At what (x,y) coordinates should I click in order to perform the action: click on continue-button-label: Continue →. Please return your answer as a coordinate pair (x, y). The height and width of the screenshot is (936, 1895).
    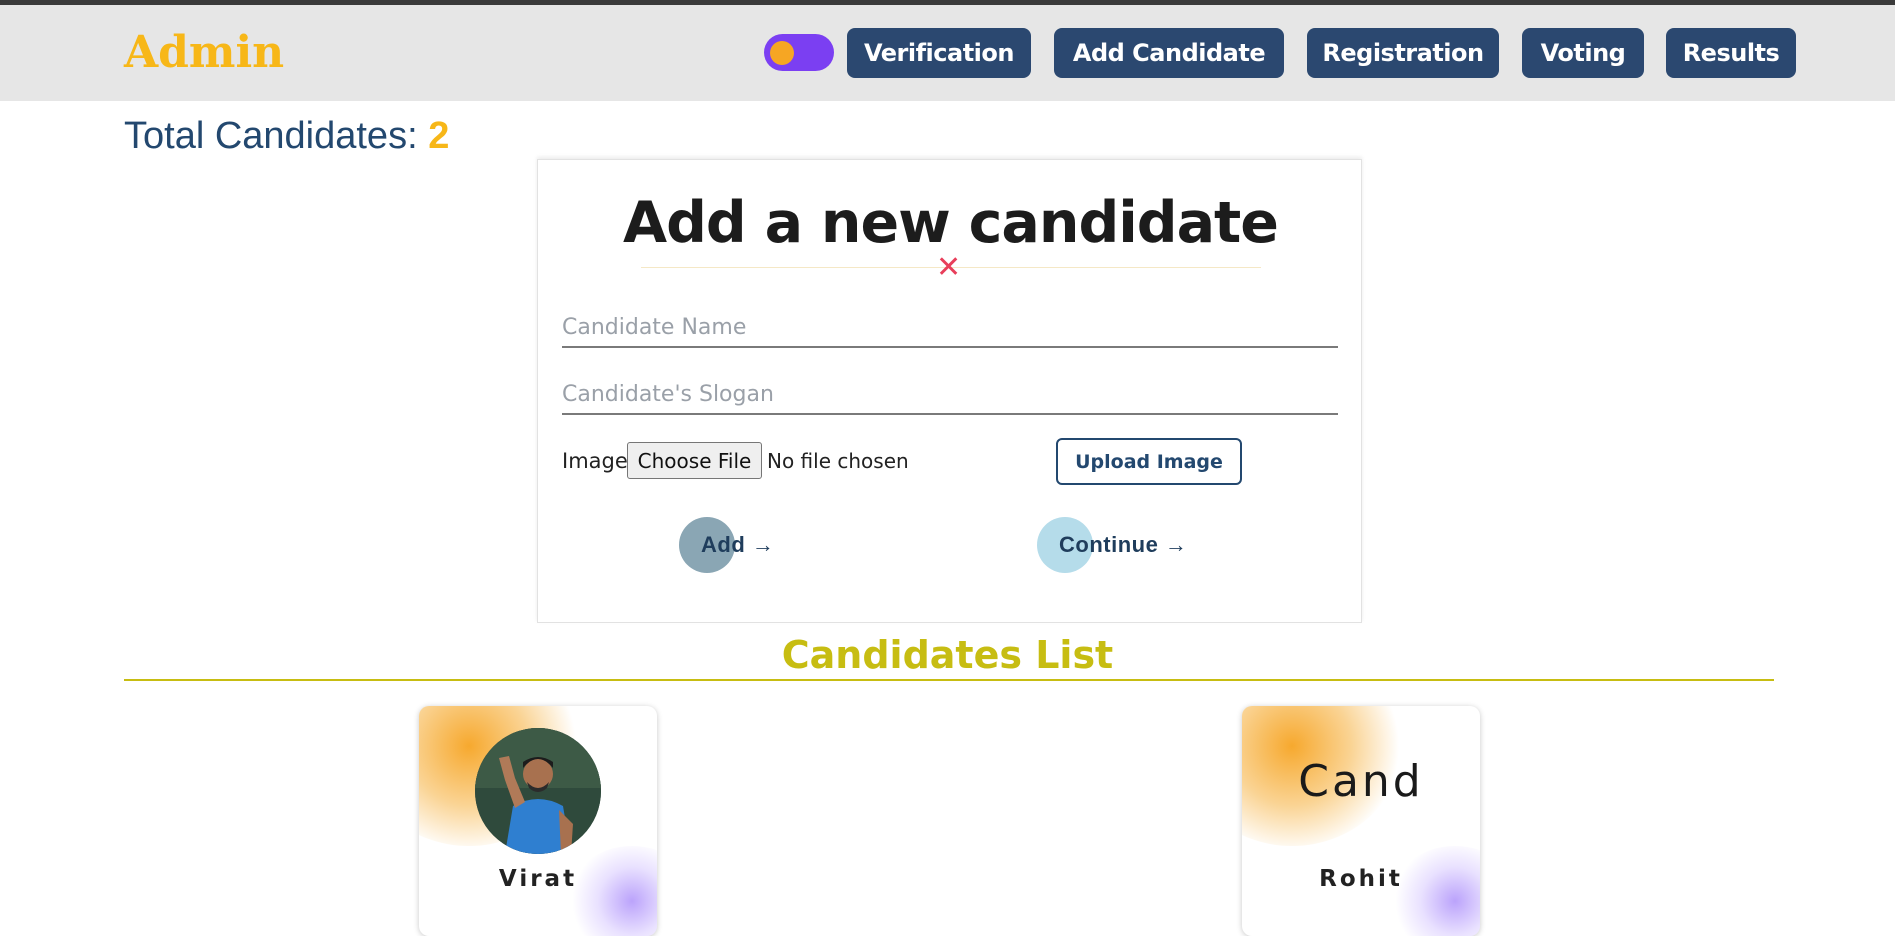
    Looking at the image, I should click on (1123, 544).